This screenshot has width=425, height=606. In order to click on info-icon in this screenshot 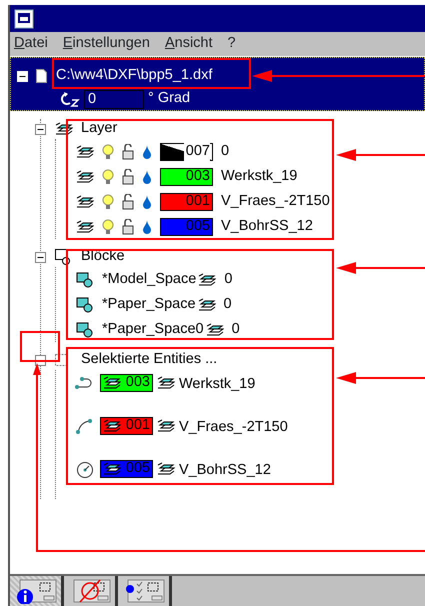, I will do `click(37, 591)`.